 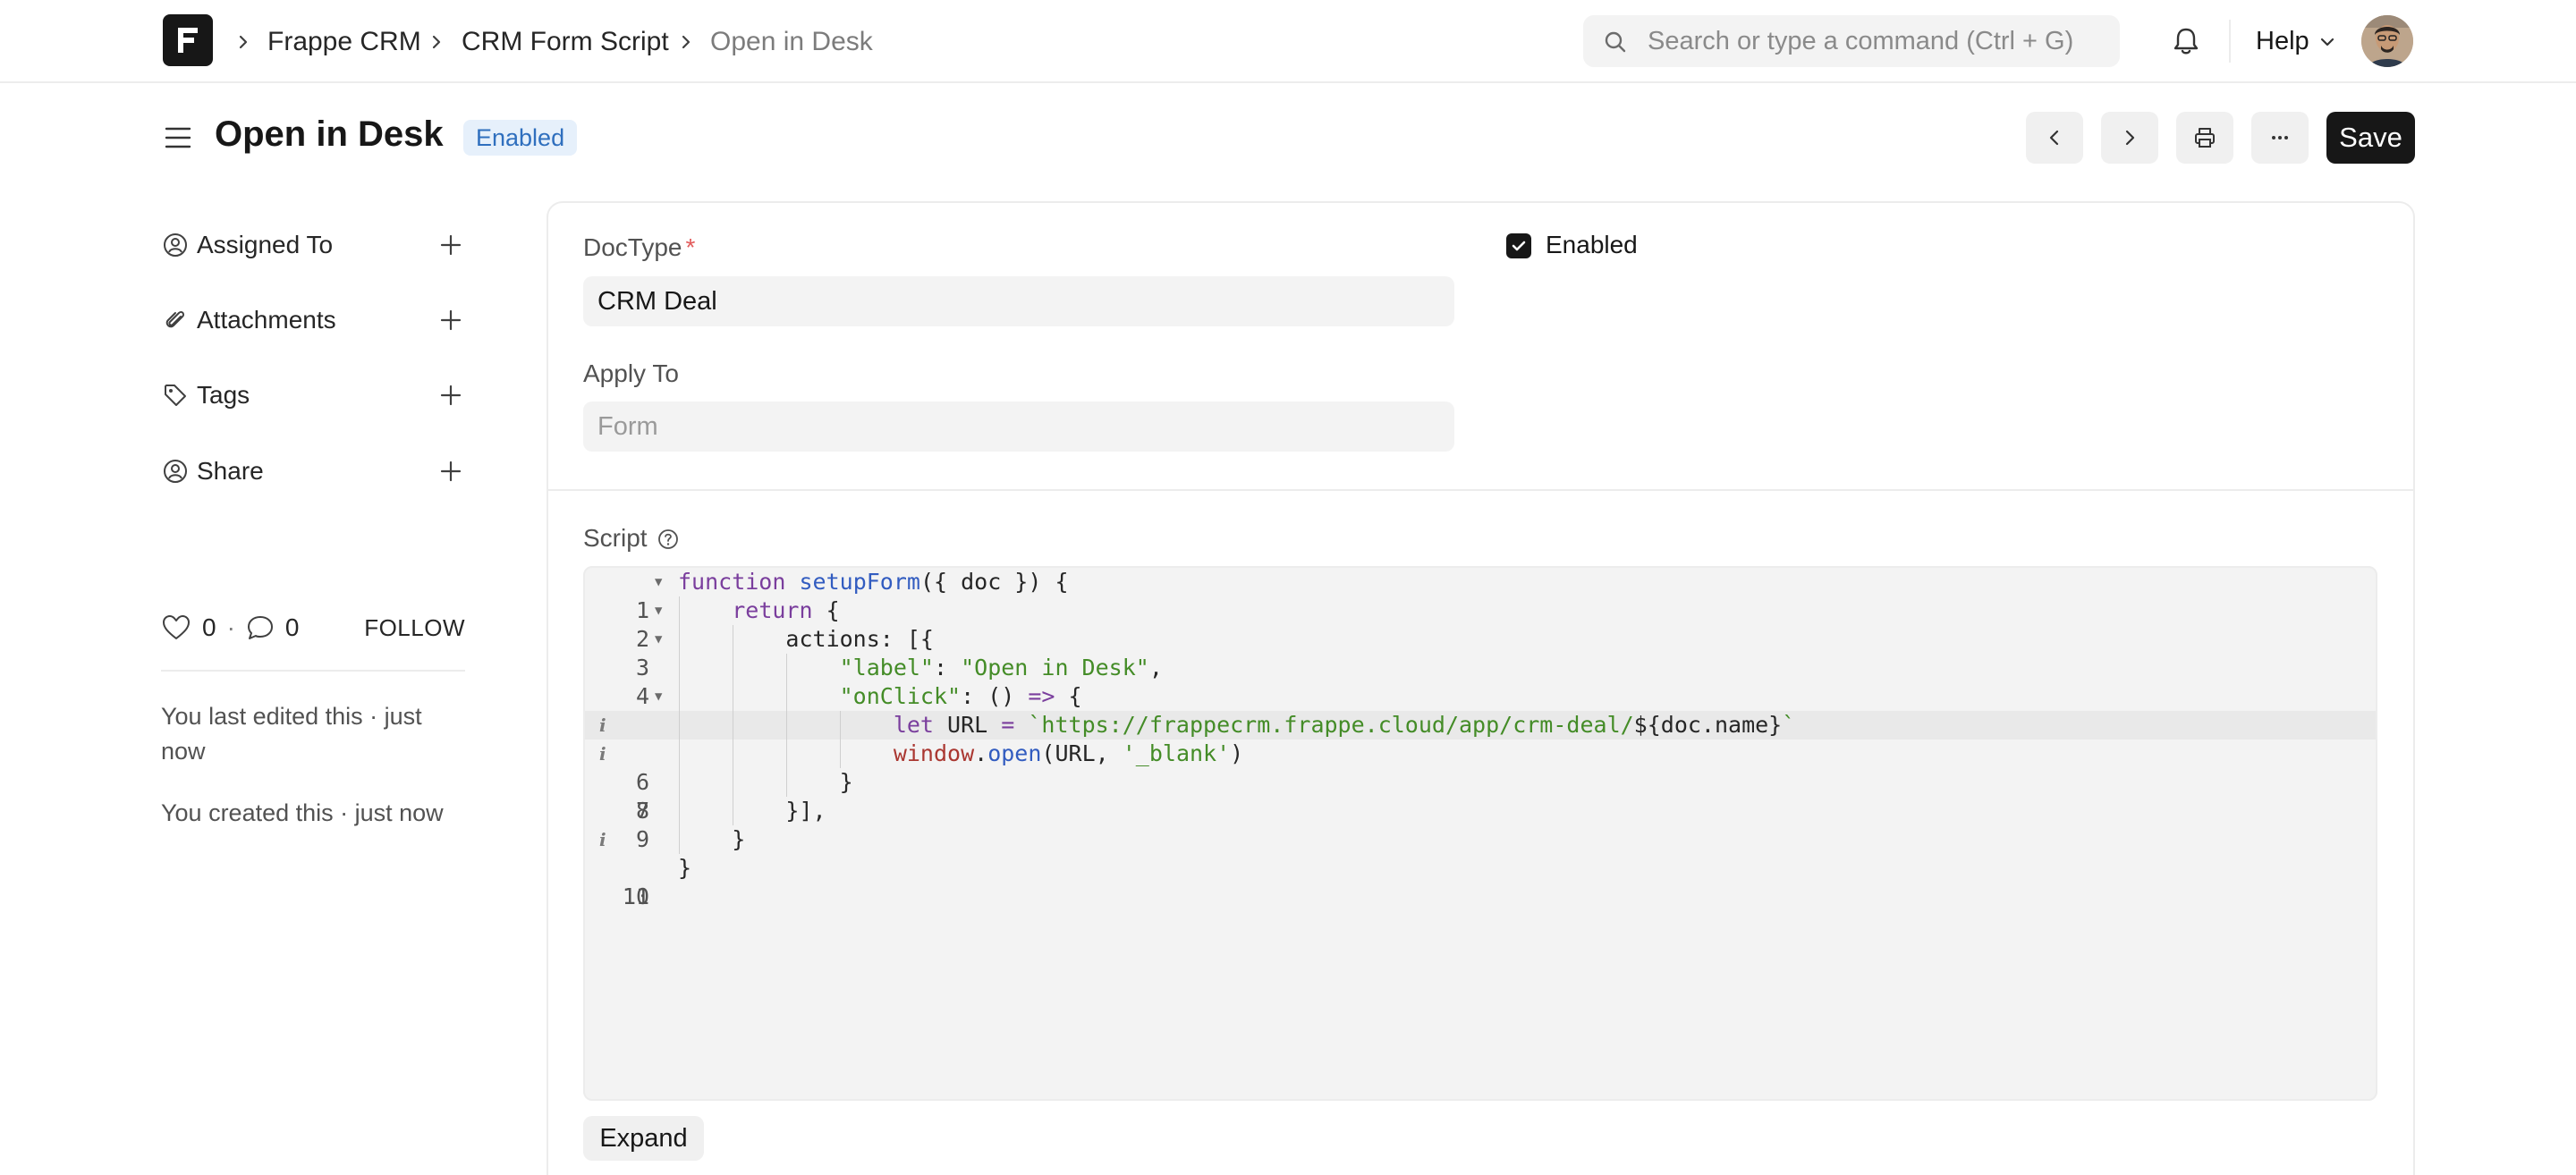 I want to click on code-plain: ,, so click(x=1155, y=668).